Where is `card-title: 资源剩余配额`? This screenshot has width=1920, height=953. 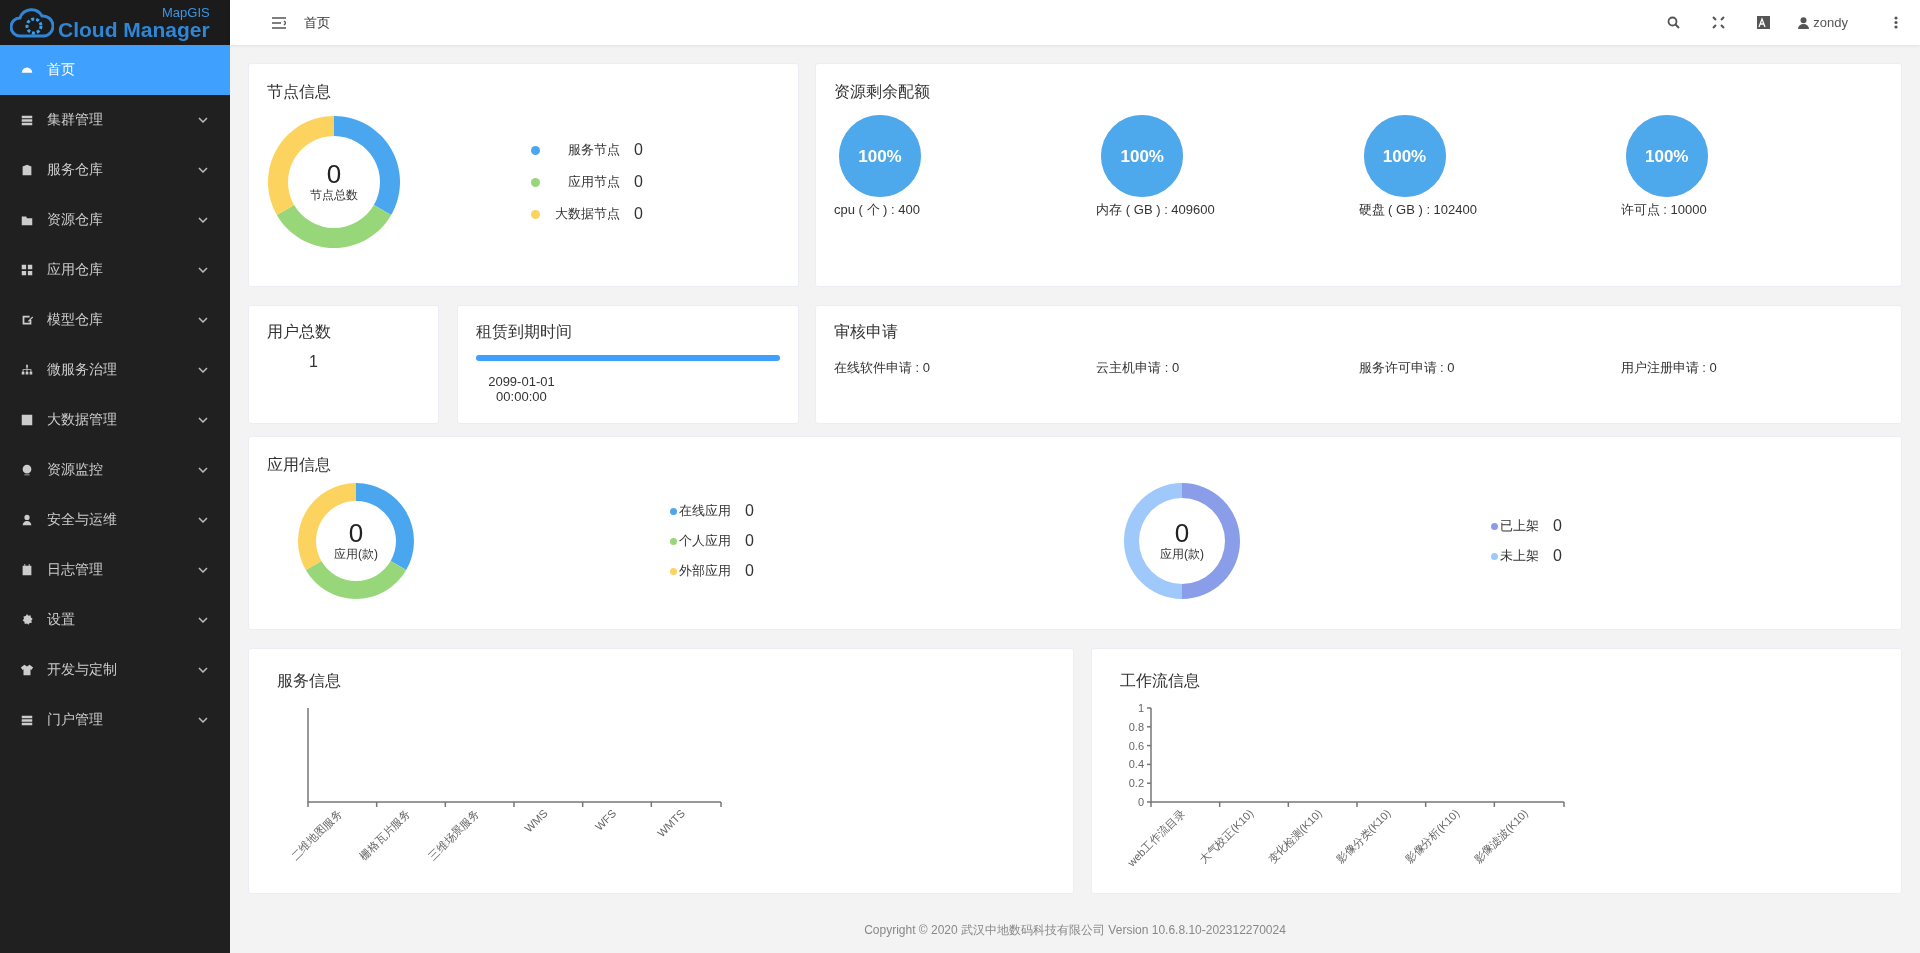 card-title: 资源剩余配额 is located at coordinates (882, 92).